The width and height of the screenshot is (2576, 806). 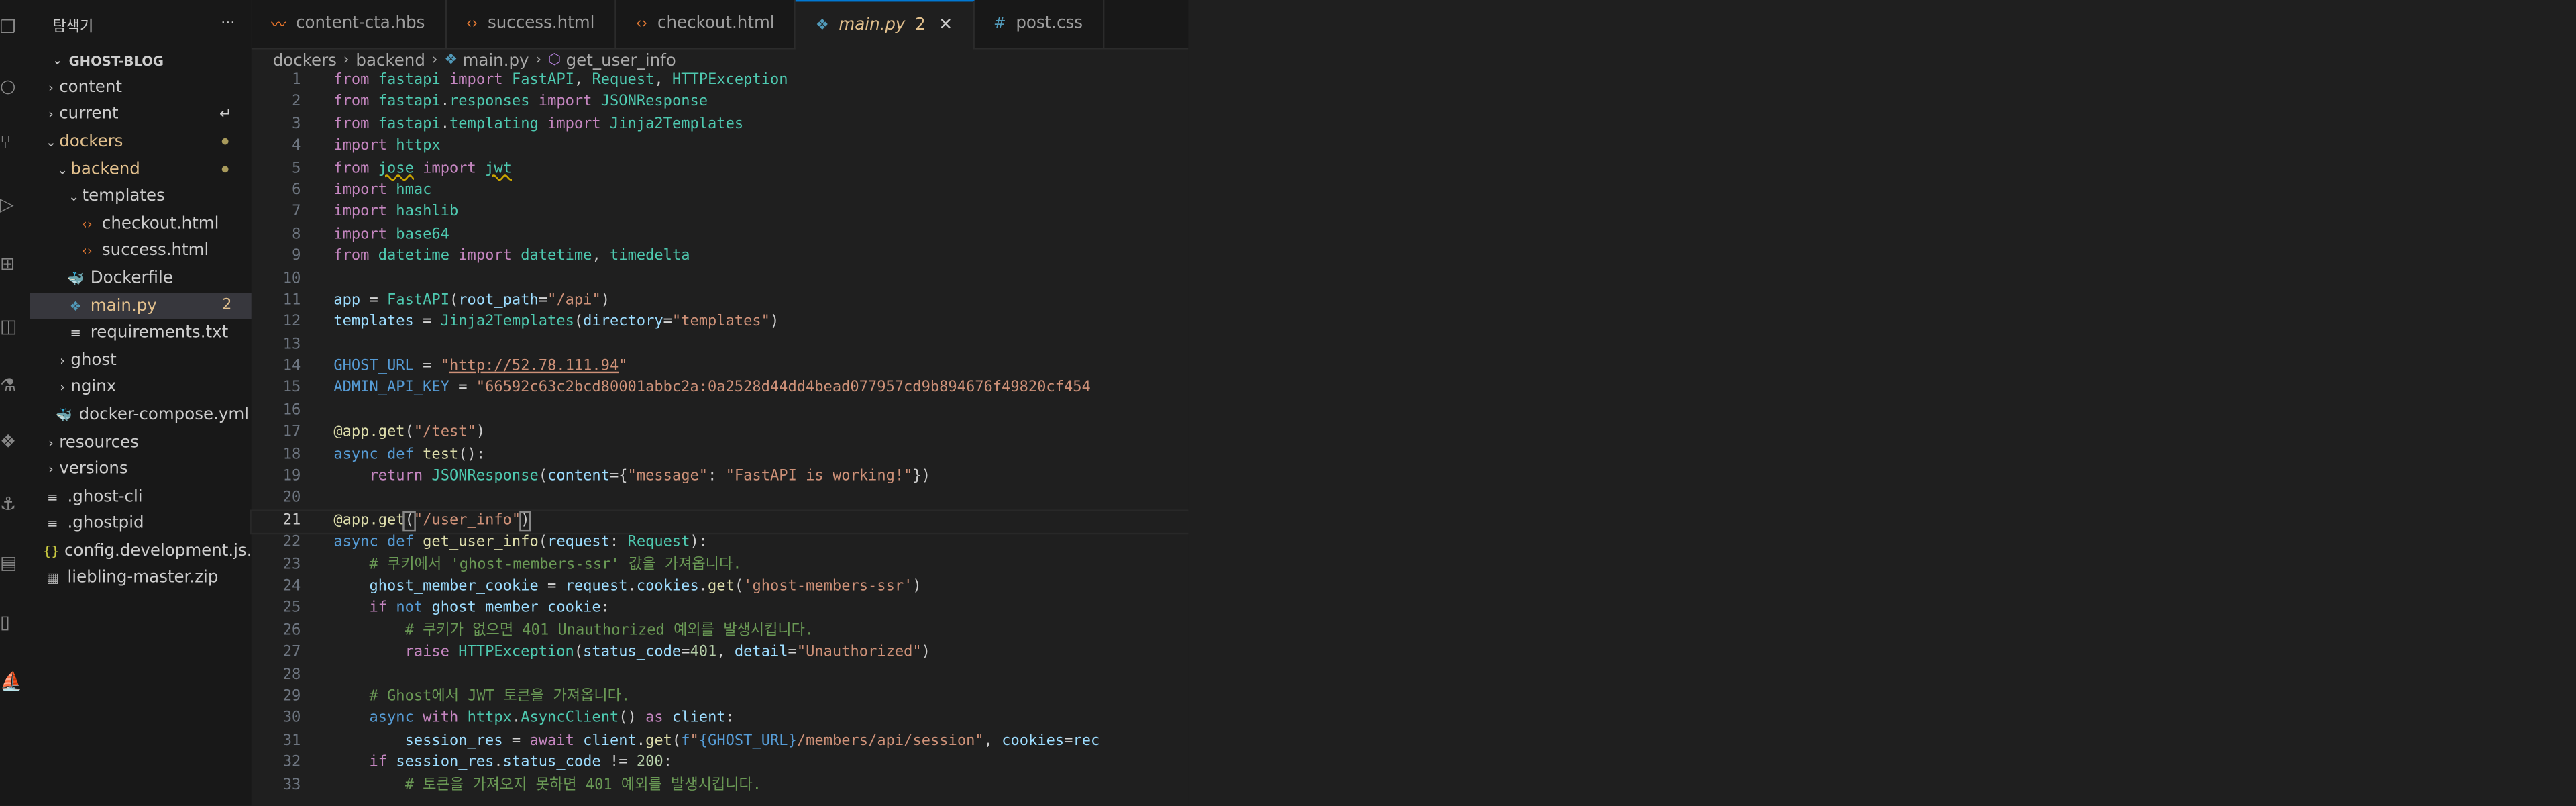 I want to click on tree-item-label: content, so click(x=91, y=88).